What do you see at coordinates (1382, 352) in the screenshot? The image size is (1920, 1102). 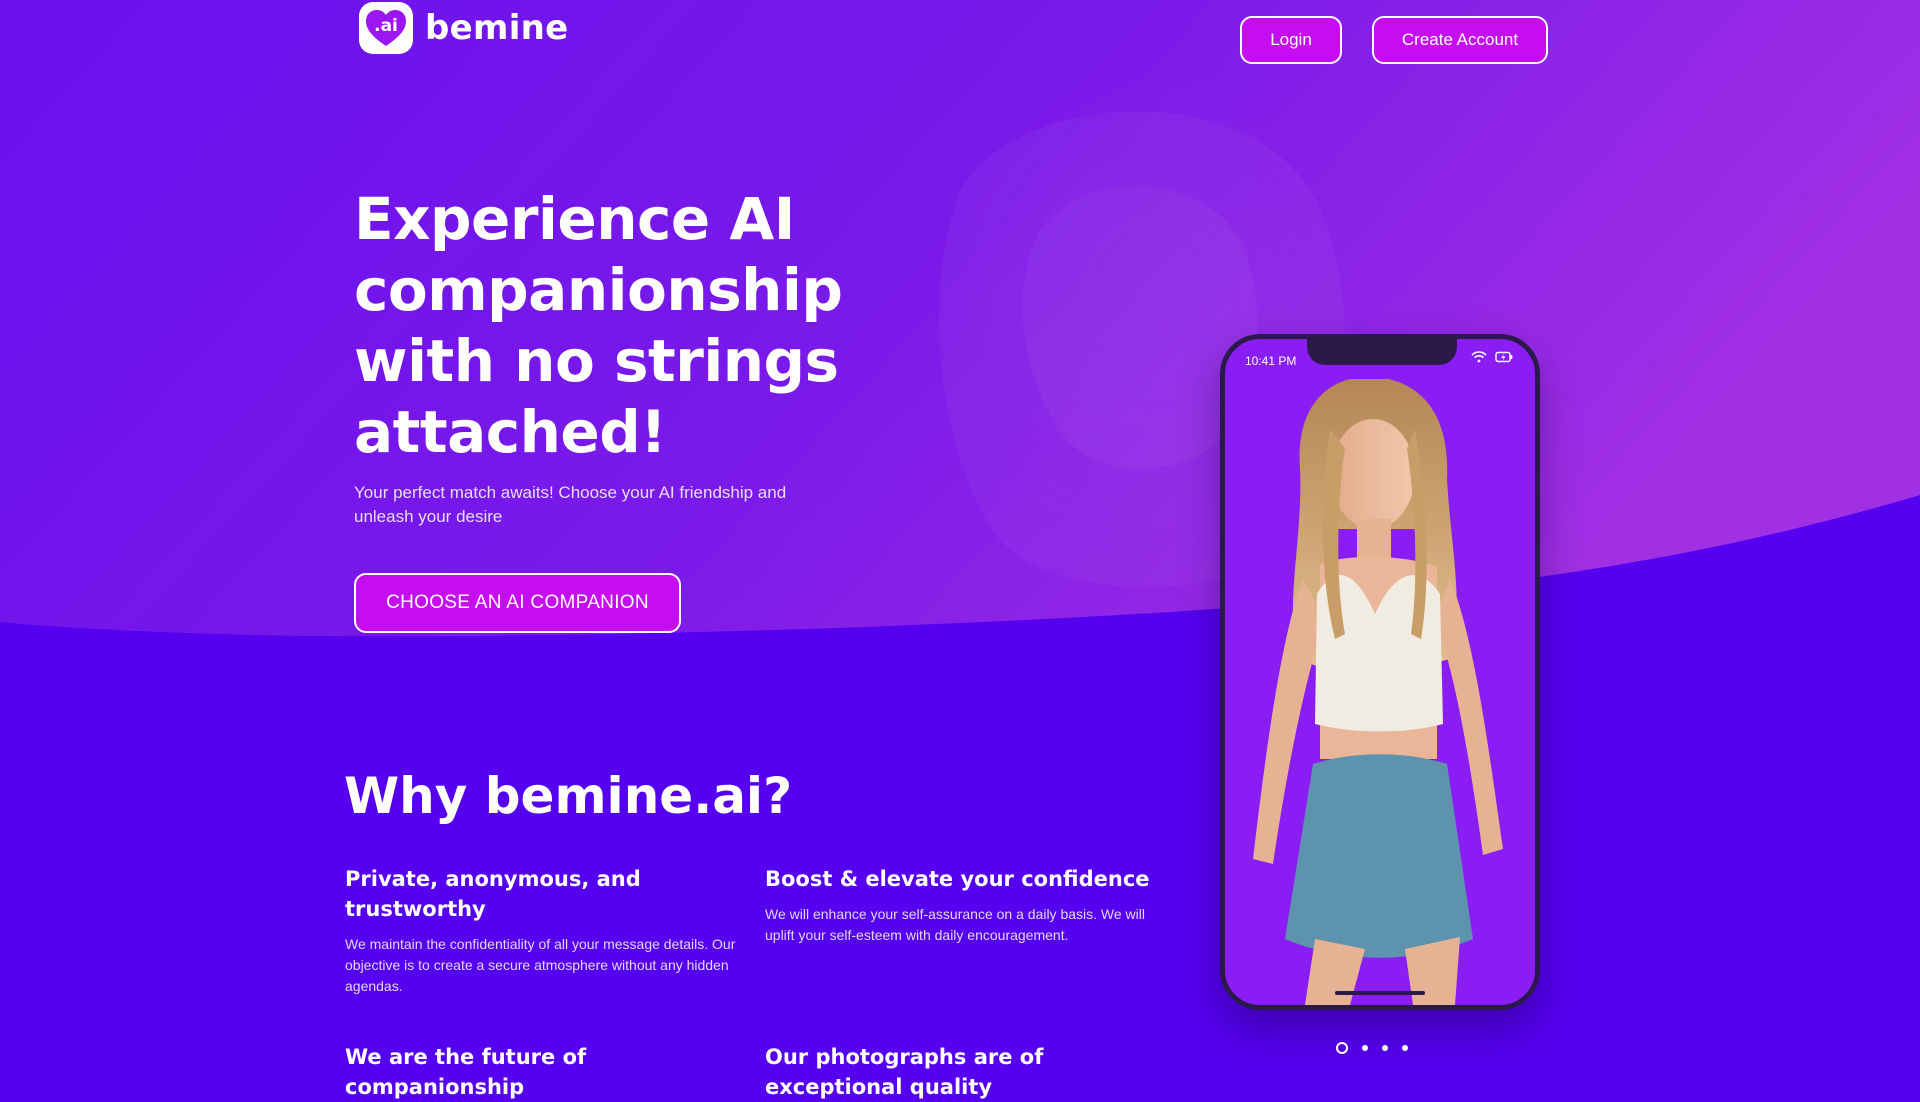 I see `phone-notch` at bounding box center [1382, 352].